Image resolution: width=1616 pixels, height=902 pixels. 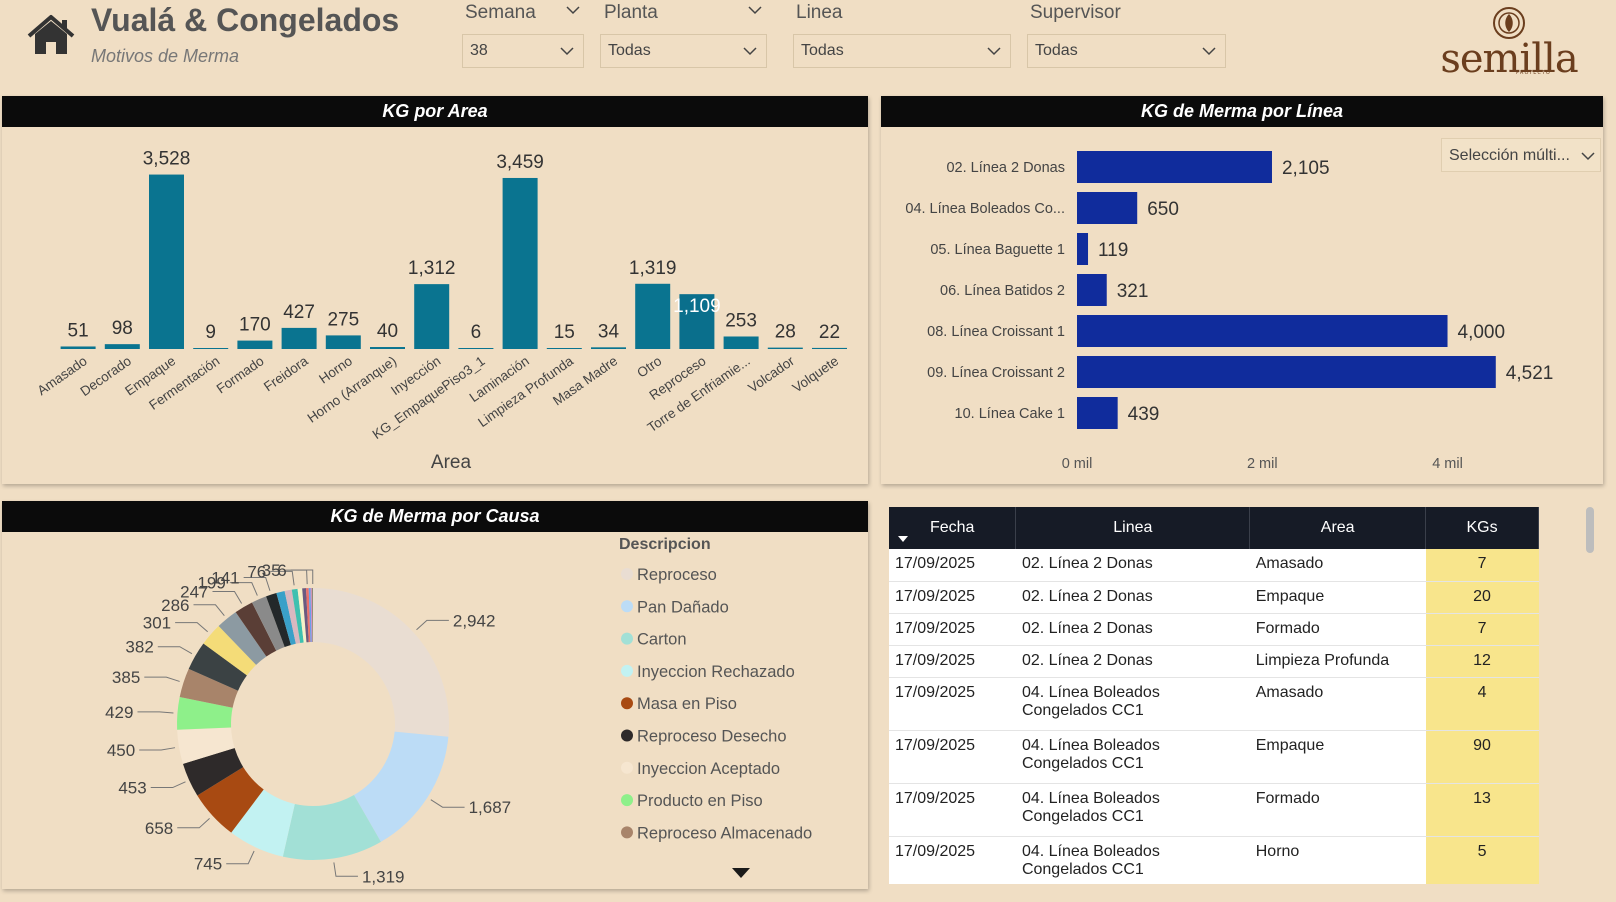 I want to click on area-category-label: Volcador, so click(x=771, y=374).